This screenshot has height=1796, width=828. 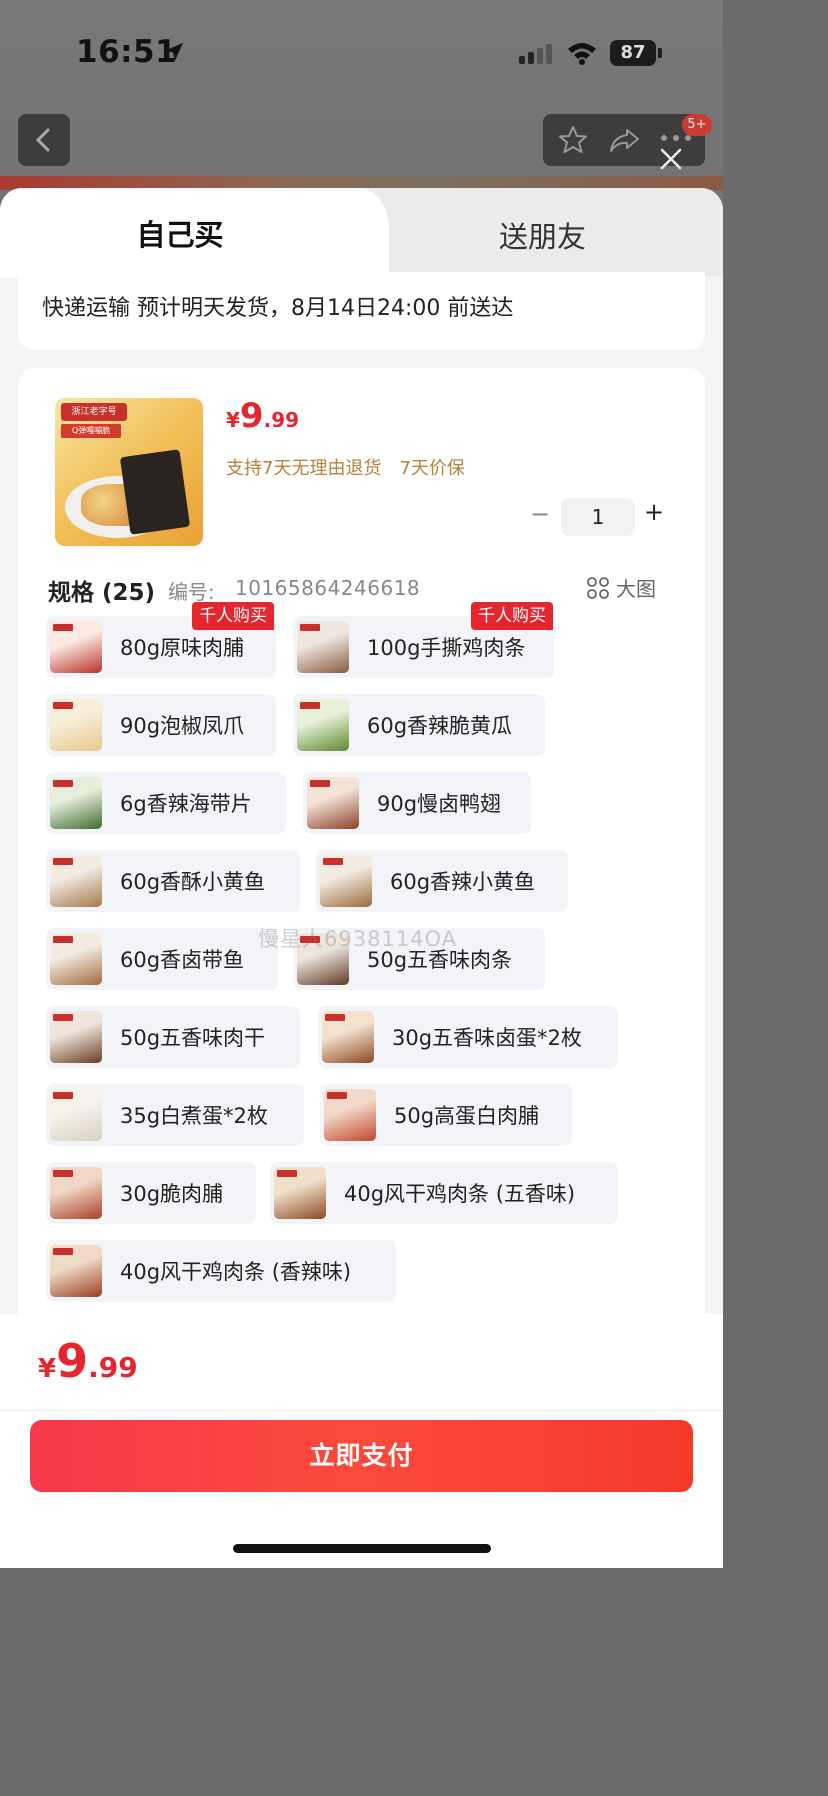 I want to click on spec-option: 30g脆肉脯, so click(x=151, y=1193).